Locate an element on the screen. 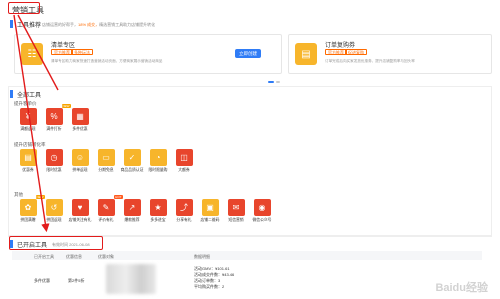 Image resolution: width=500 pixels, height=299 pixels. carousel-indicator is located at coordinates (274, 82).